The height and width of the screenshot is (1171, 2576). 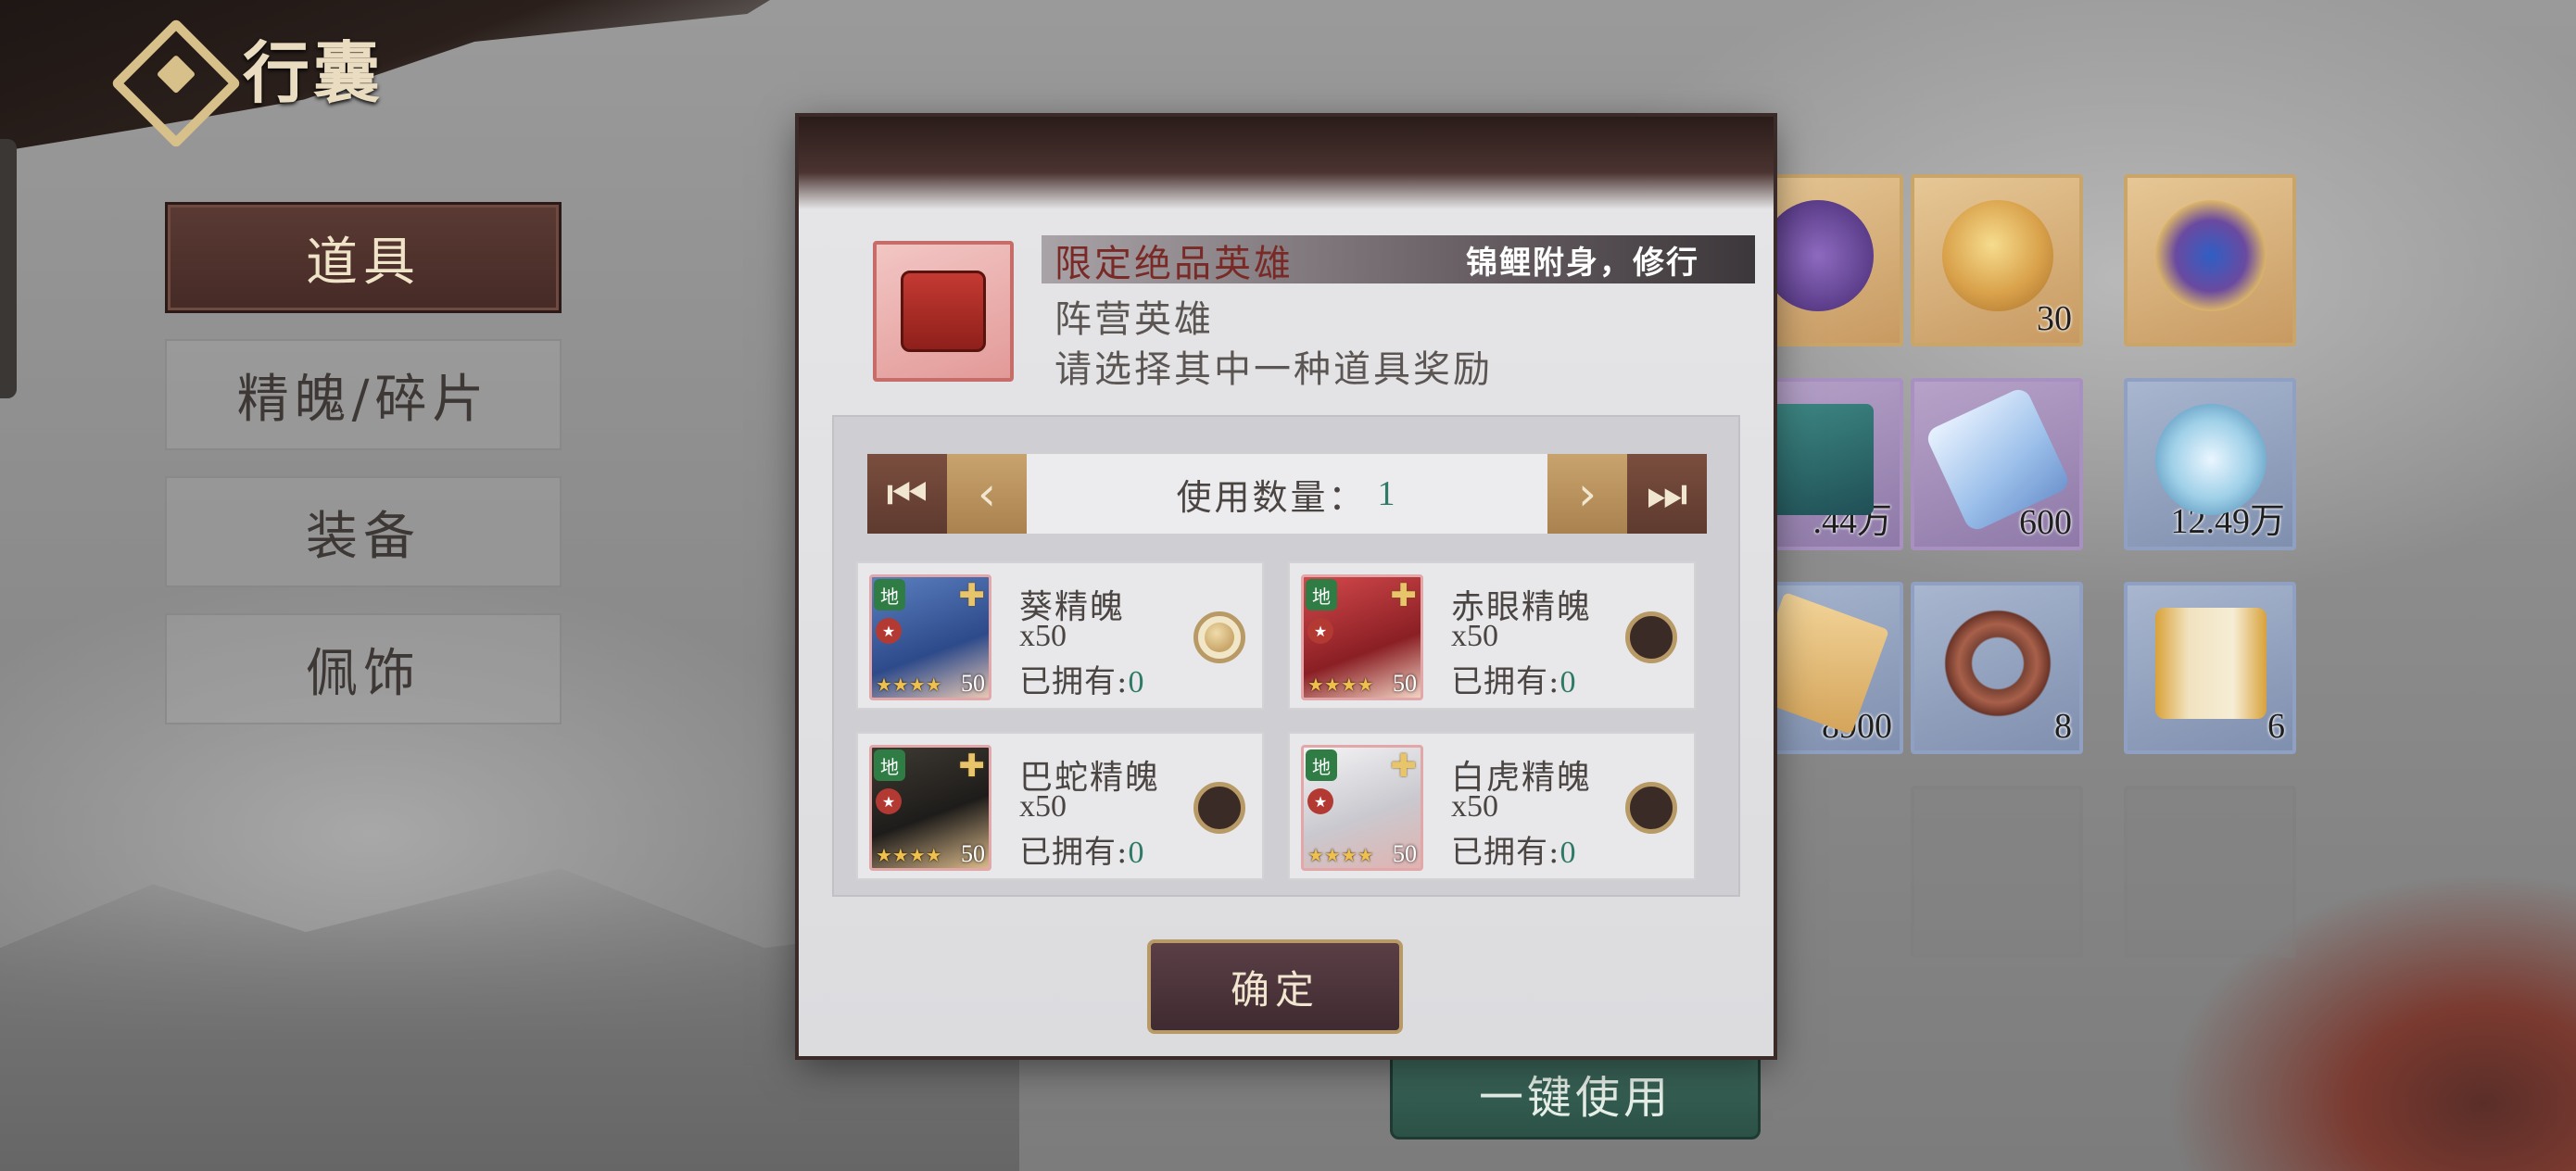 What do you see at coordinates (1818, 460) in the screenshot?
I see `green-book-icon` at bounding box center [1818, 460].